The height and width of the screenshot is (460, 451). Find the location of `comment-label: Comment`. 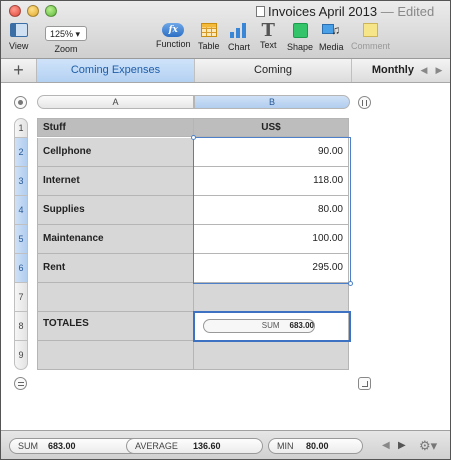

comment-label: Comment is located at coordinates (371, 46).